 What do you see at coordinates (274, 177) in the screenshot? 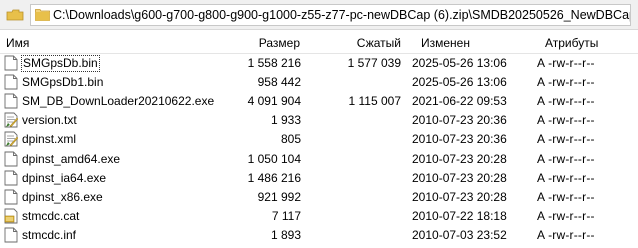
I see `file-size: 1 486 216` at bounding box center [274, 177].